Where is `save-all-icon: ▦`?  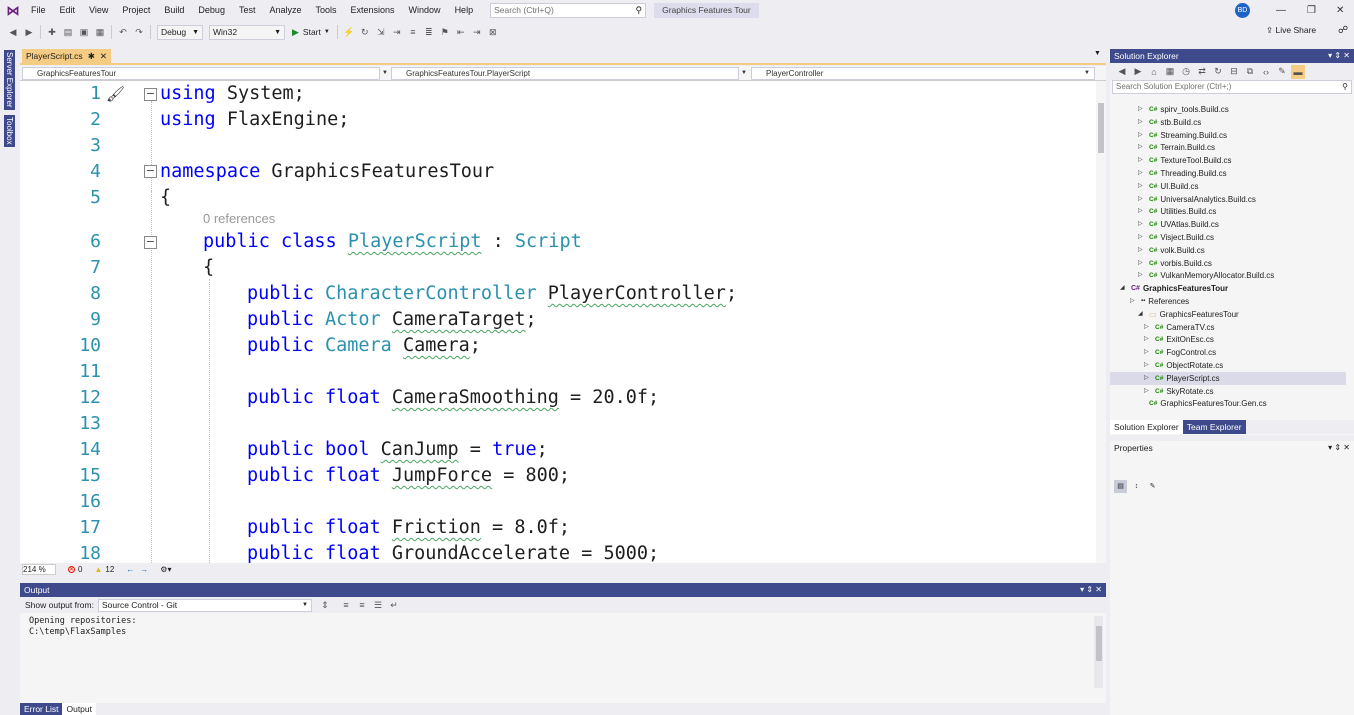 save-all-icon: ▦ is located at coordinates (100, 32).